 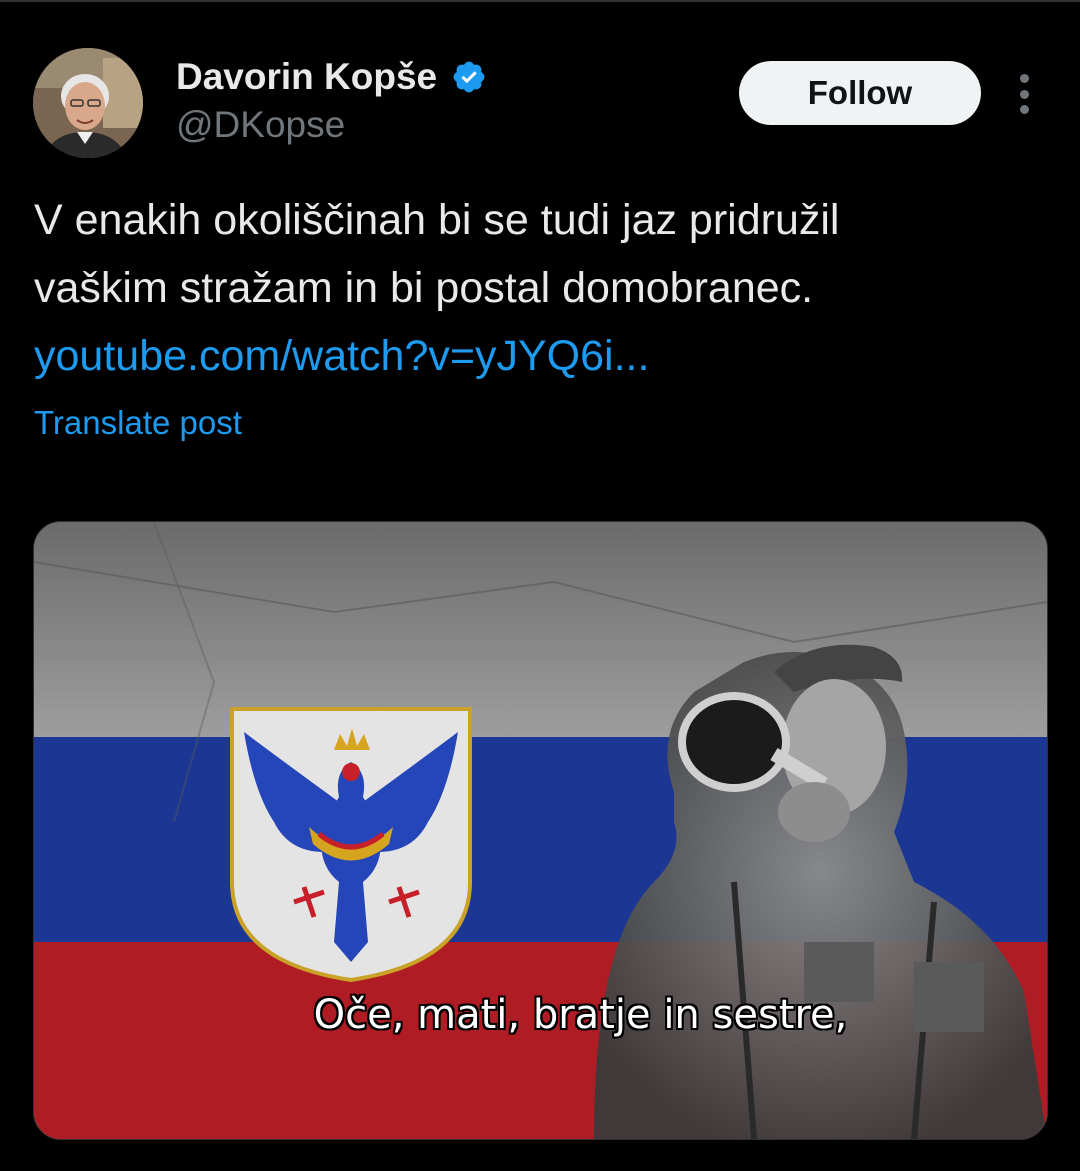 I want to click on author-handle: @DKopse, so click(x=260, y=125).